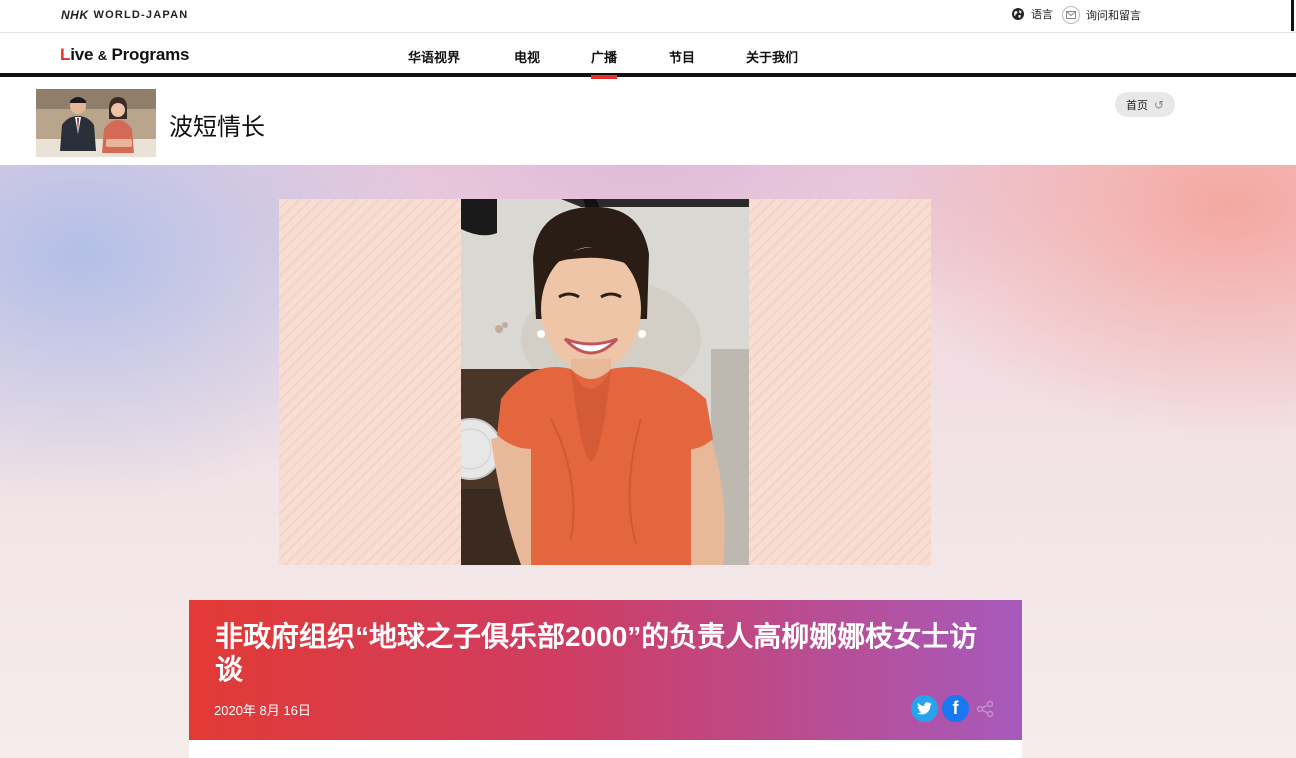 This screenshot has height=758, width=1296. Describe the element at coordinates (75, 15) in the screenshot. I see `brand-nhk: NHK` at that location.